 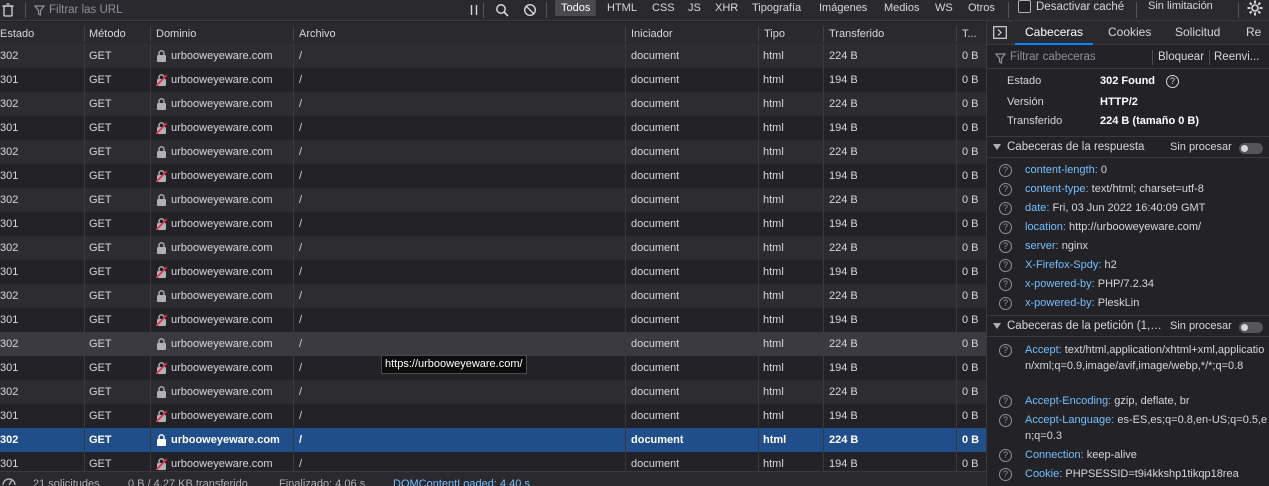 I want to click on header-value: h2, so click(x=1110, y=265).